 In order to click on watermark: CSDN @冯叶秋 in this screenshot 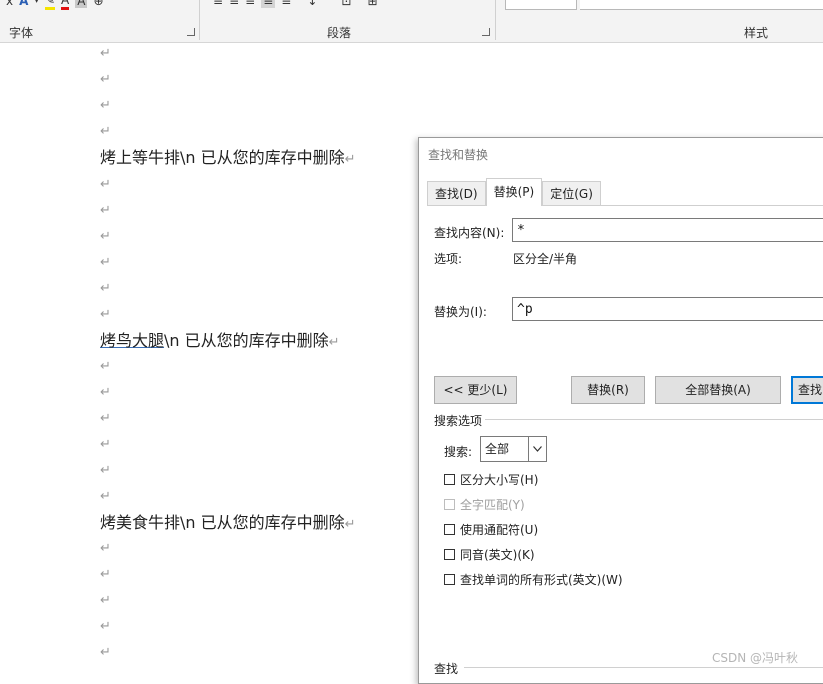, I will do `click(755, 658)`.